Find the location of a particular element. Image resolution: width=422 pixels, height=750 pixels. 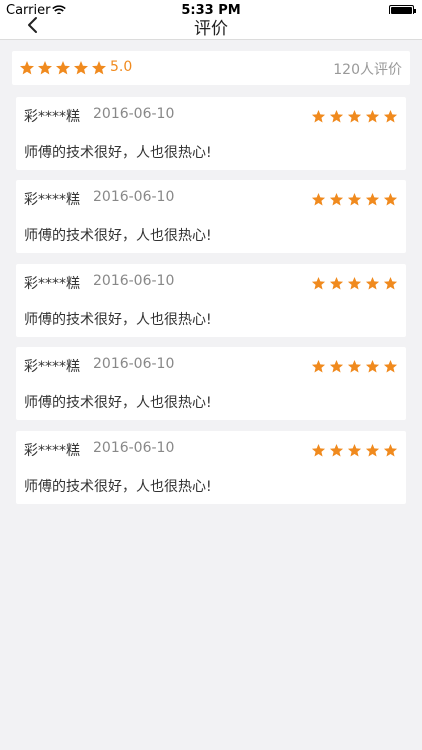

rating-summary: 5.0 120人评价 is located at coordinates (211, 68).